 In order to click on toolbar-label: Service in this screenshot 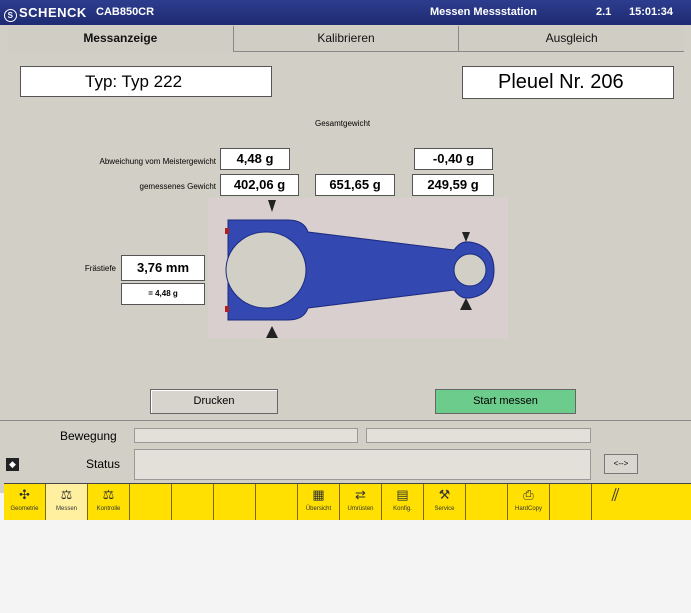, I will do `click(444, 509)`.